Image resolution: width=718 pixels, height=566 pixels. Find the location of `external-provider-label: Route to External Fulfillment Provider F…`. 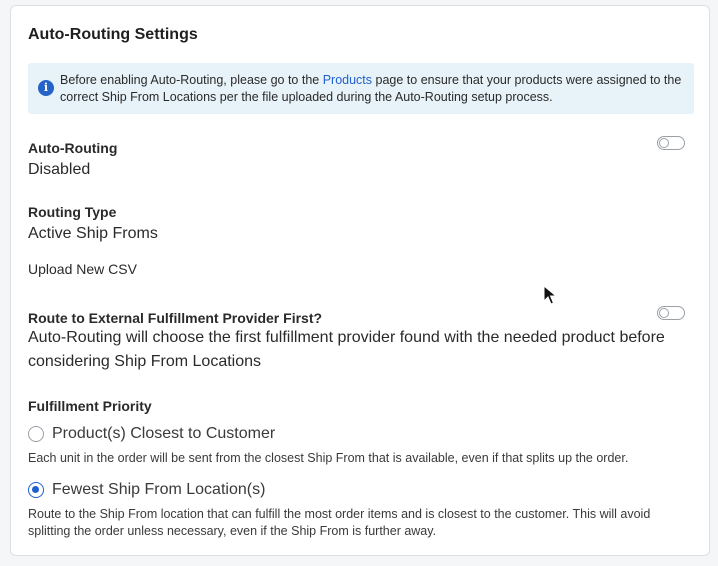

external-provider-label: Route to External Fulfillment Provider F… is located at coordinates (175, 318).